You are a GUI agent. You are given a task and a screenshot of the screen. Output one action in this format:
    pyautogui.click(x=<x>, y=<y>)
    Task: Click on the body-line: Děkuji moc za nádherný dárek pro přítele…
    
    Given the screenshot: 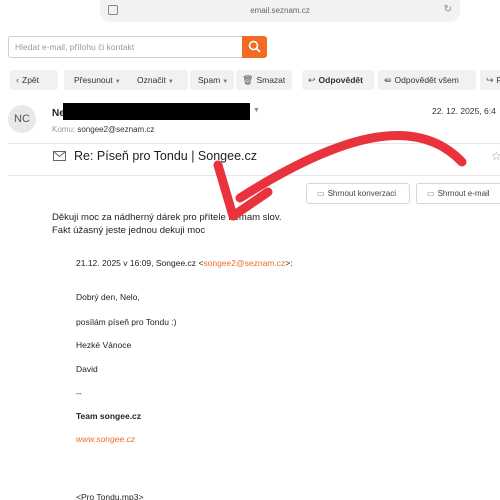 What is the action you would take?
    pyautogui.click(x=167, y=217)
    